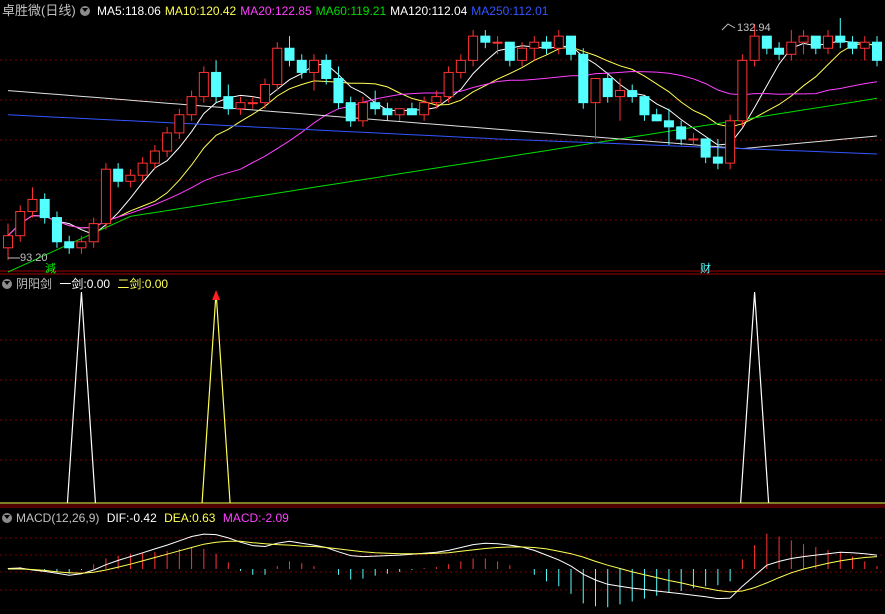  What do you see at coordinates (50, 268) in the screenshot?
I see `event-marker-left: 減` at bounding box center [50, 268].